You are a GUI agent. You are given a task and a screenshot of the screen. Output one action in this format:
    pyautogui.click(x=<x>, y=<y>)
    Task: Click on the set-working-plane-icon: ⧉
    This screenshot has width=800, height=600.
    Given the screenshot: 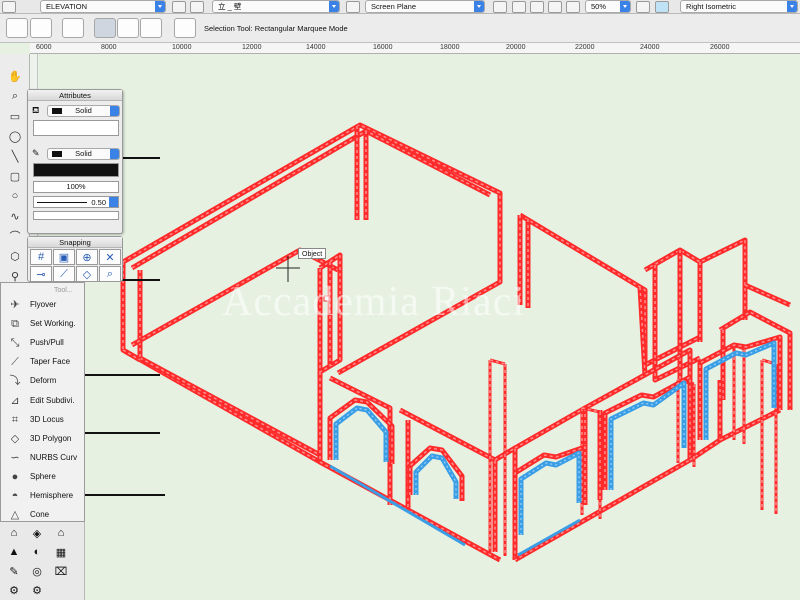 What is the action you would take?
    pyautogui.click(x=15, y=324)
    